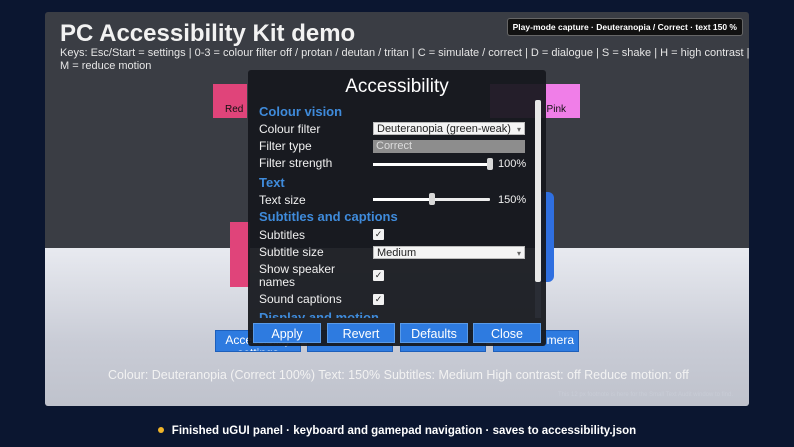 The image size is (794, 447). I want to click on filter-strength-handle, so click(490, 164).